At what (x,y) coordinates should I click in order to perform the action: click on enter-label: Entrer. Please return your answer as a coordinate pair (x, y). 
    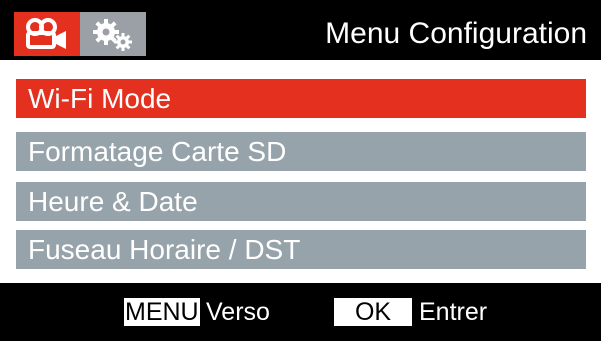
    Looking at the image, I should click on (453, 312).